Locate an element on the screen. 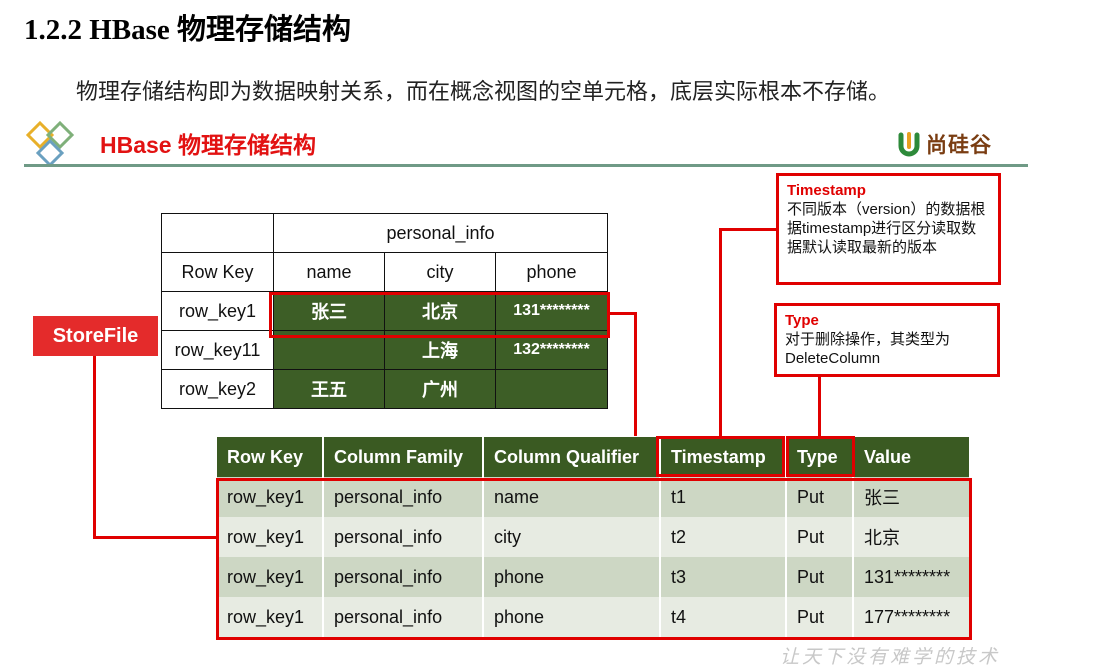 The width and height of the screenshot is (1107, 669). data-cell is located at coordinates (551, 389).